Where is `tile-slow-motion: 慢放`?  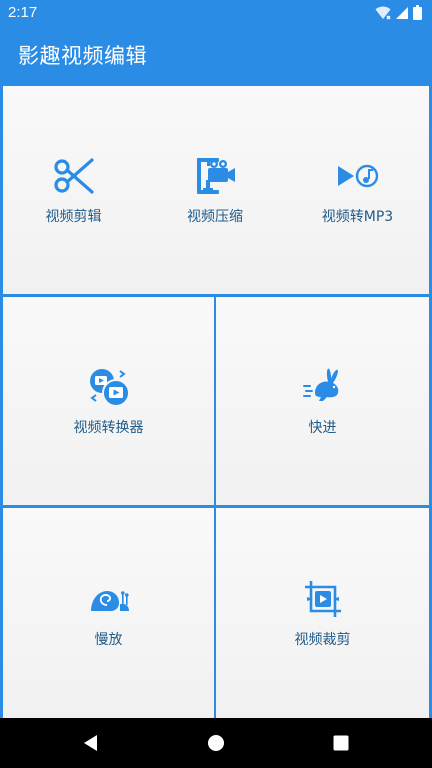 tile-slow-motion: 慢放 is located at coordinates (108, 613).